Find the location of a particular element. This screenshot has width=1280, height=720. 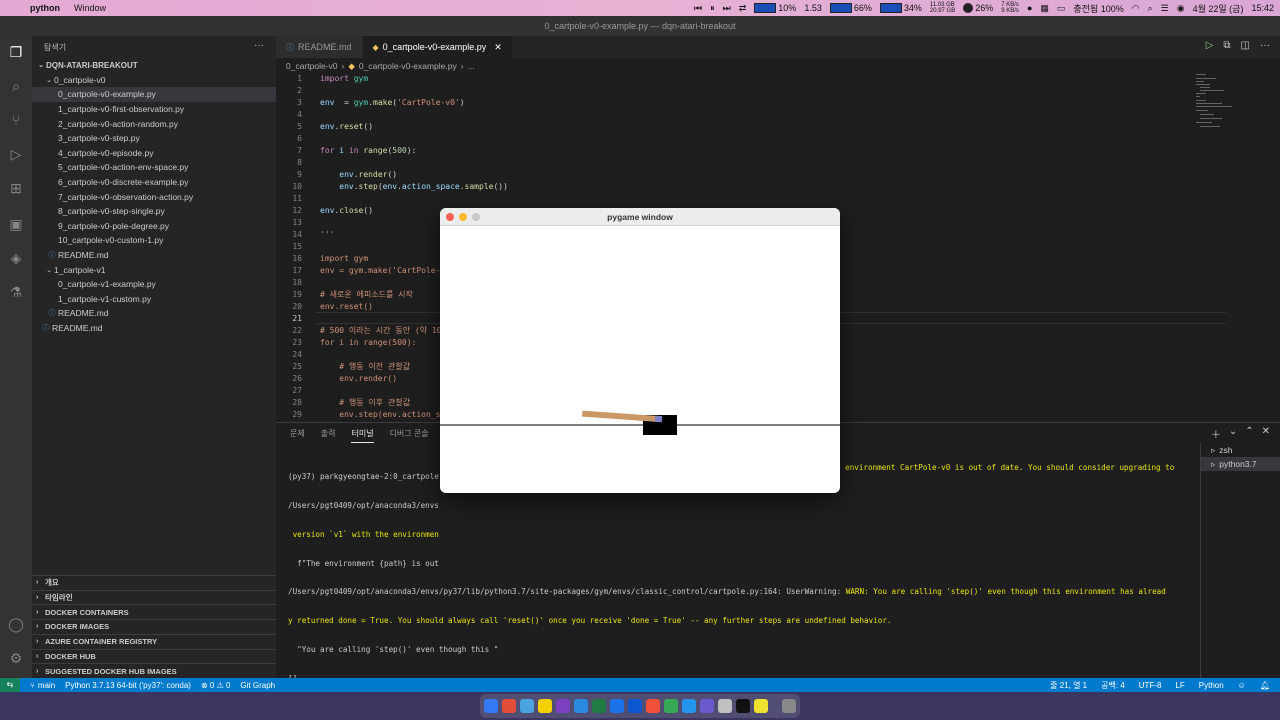

python-interpreter: Python 3.7.13 64-bit ('py37': conda) is located at coordinates (128, 685).